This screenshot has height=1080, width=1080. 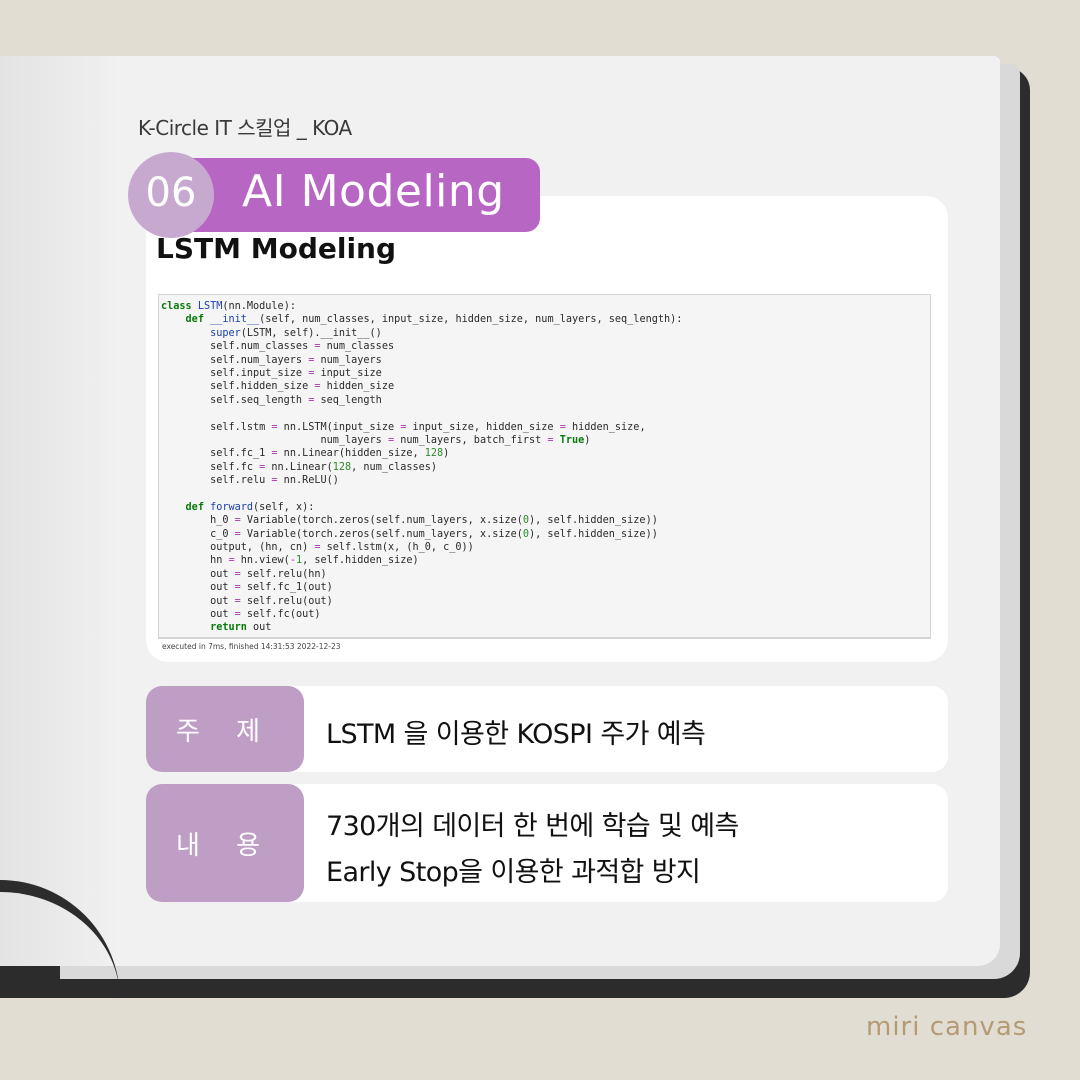 I want to click on code-token: super, so click(x=225, y=333).